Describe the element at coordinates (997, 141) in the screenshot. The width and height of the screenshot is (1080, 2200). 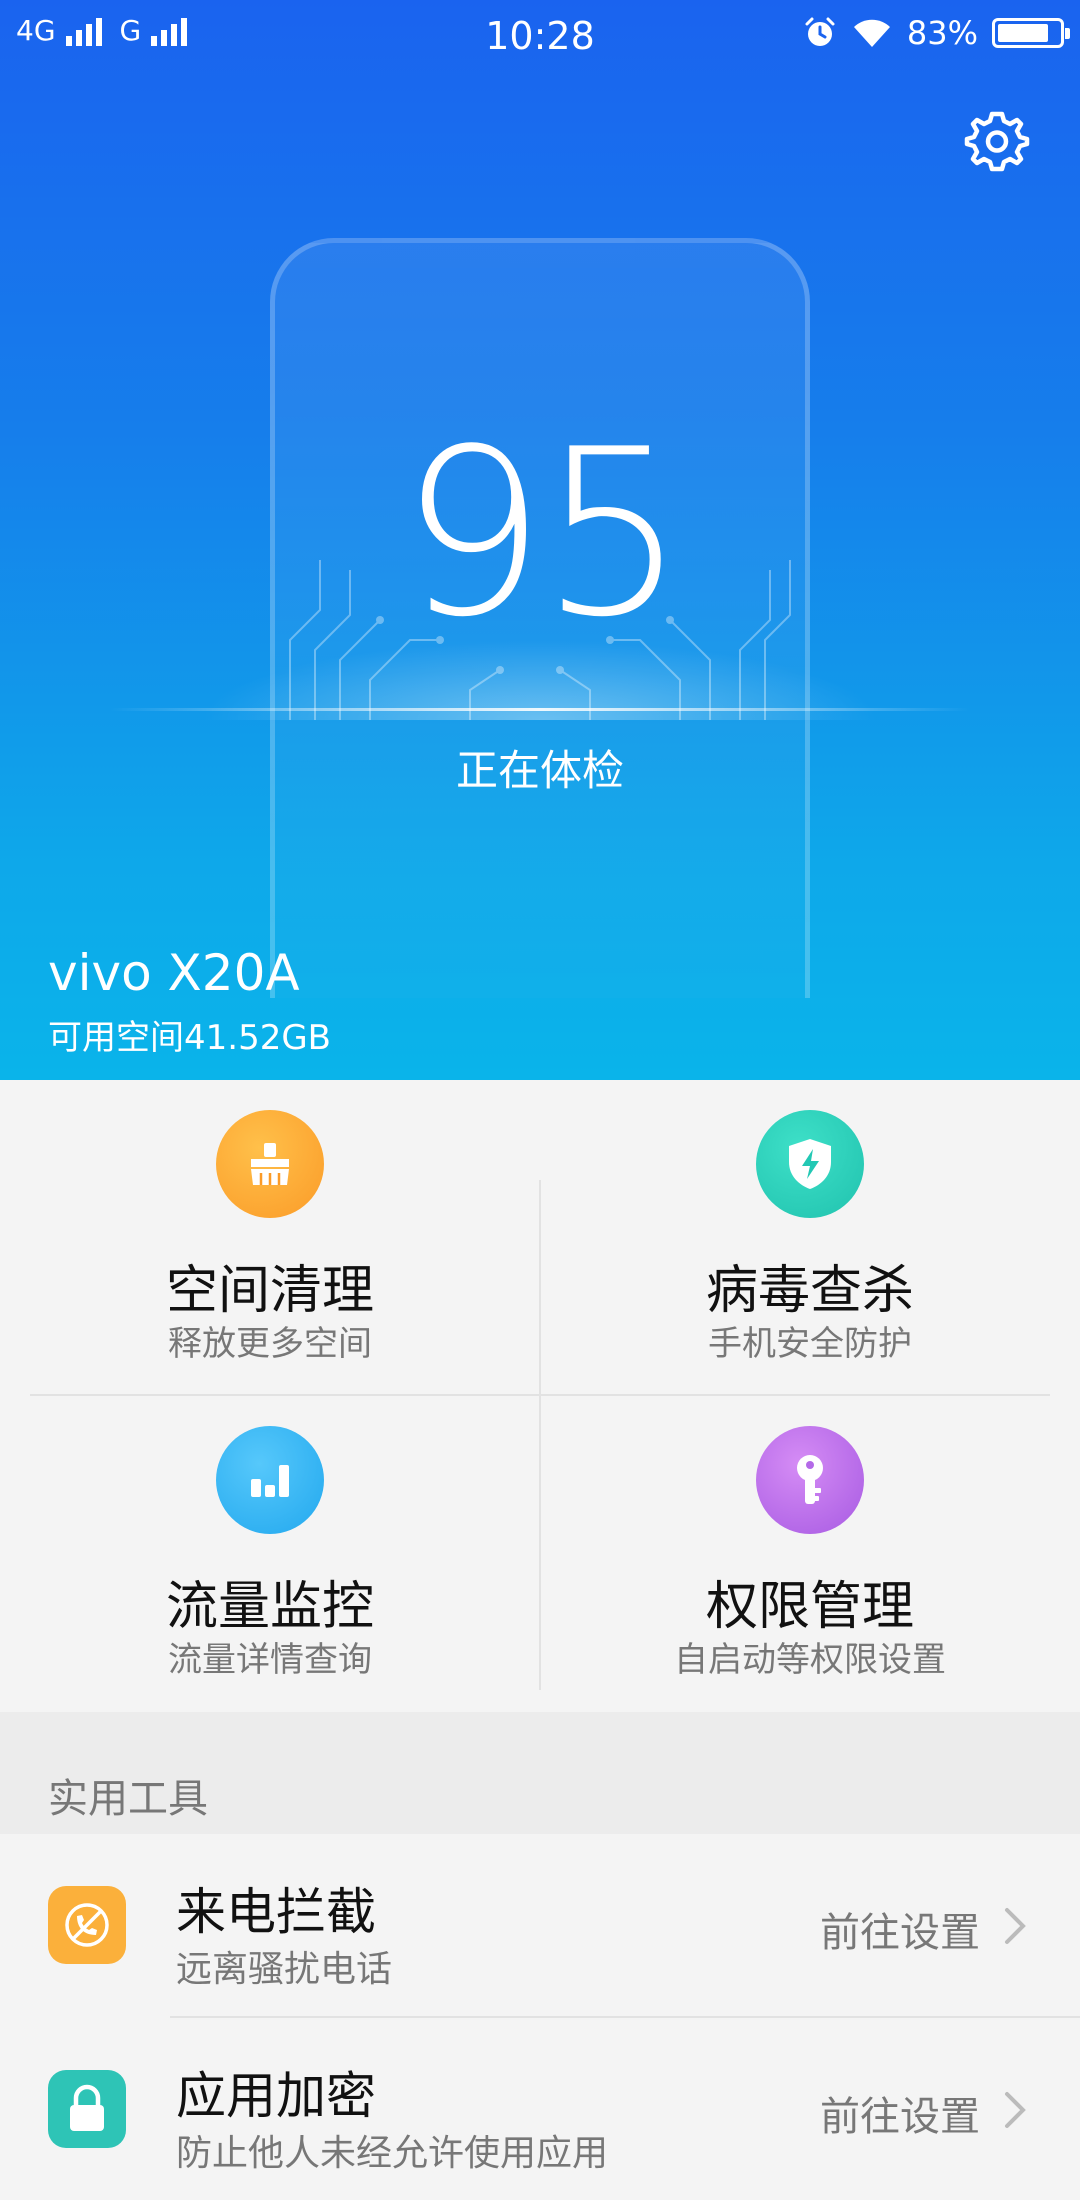
I see `settings-gear-icon` at that location.